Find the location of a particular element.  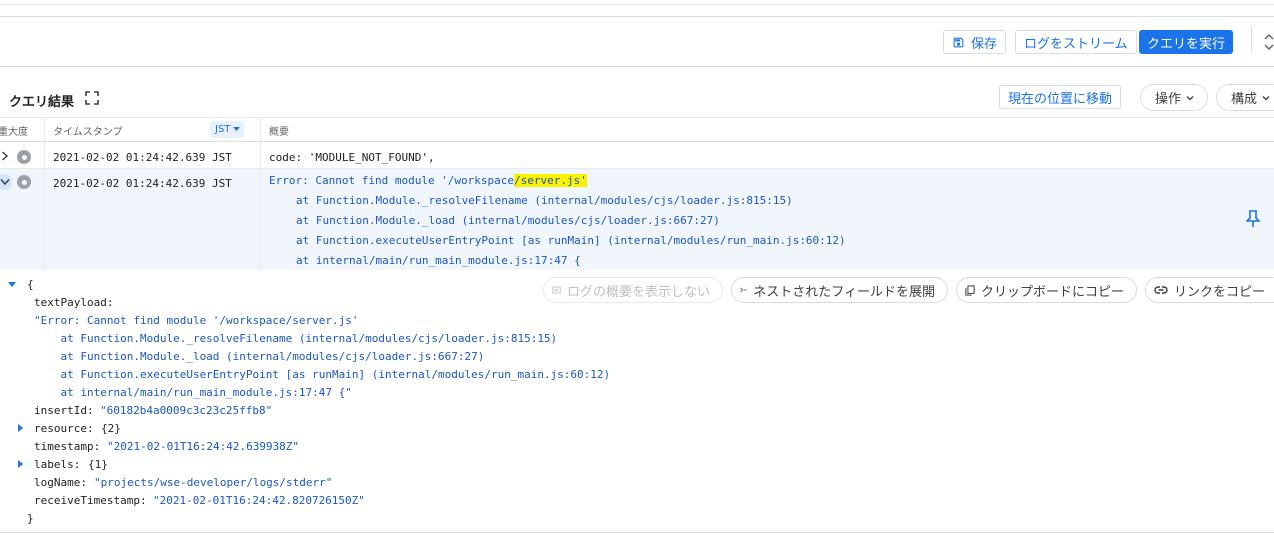

stream-logs-label: ログをストリーム is located at coordinates (1076, 44).